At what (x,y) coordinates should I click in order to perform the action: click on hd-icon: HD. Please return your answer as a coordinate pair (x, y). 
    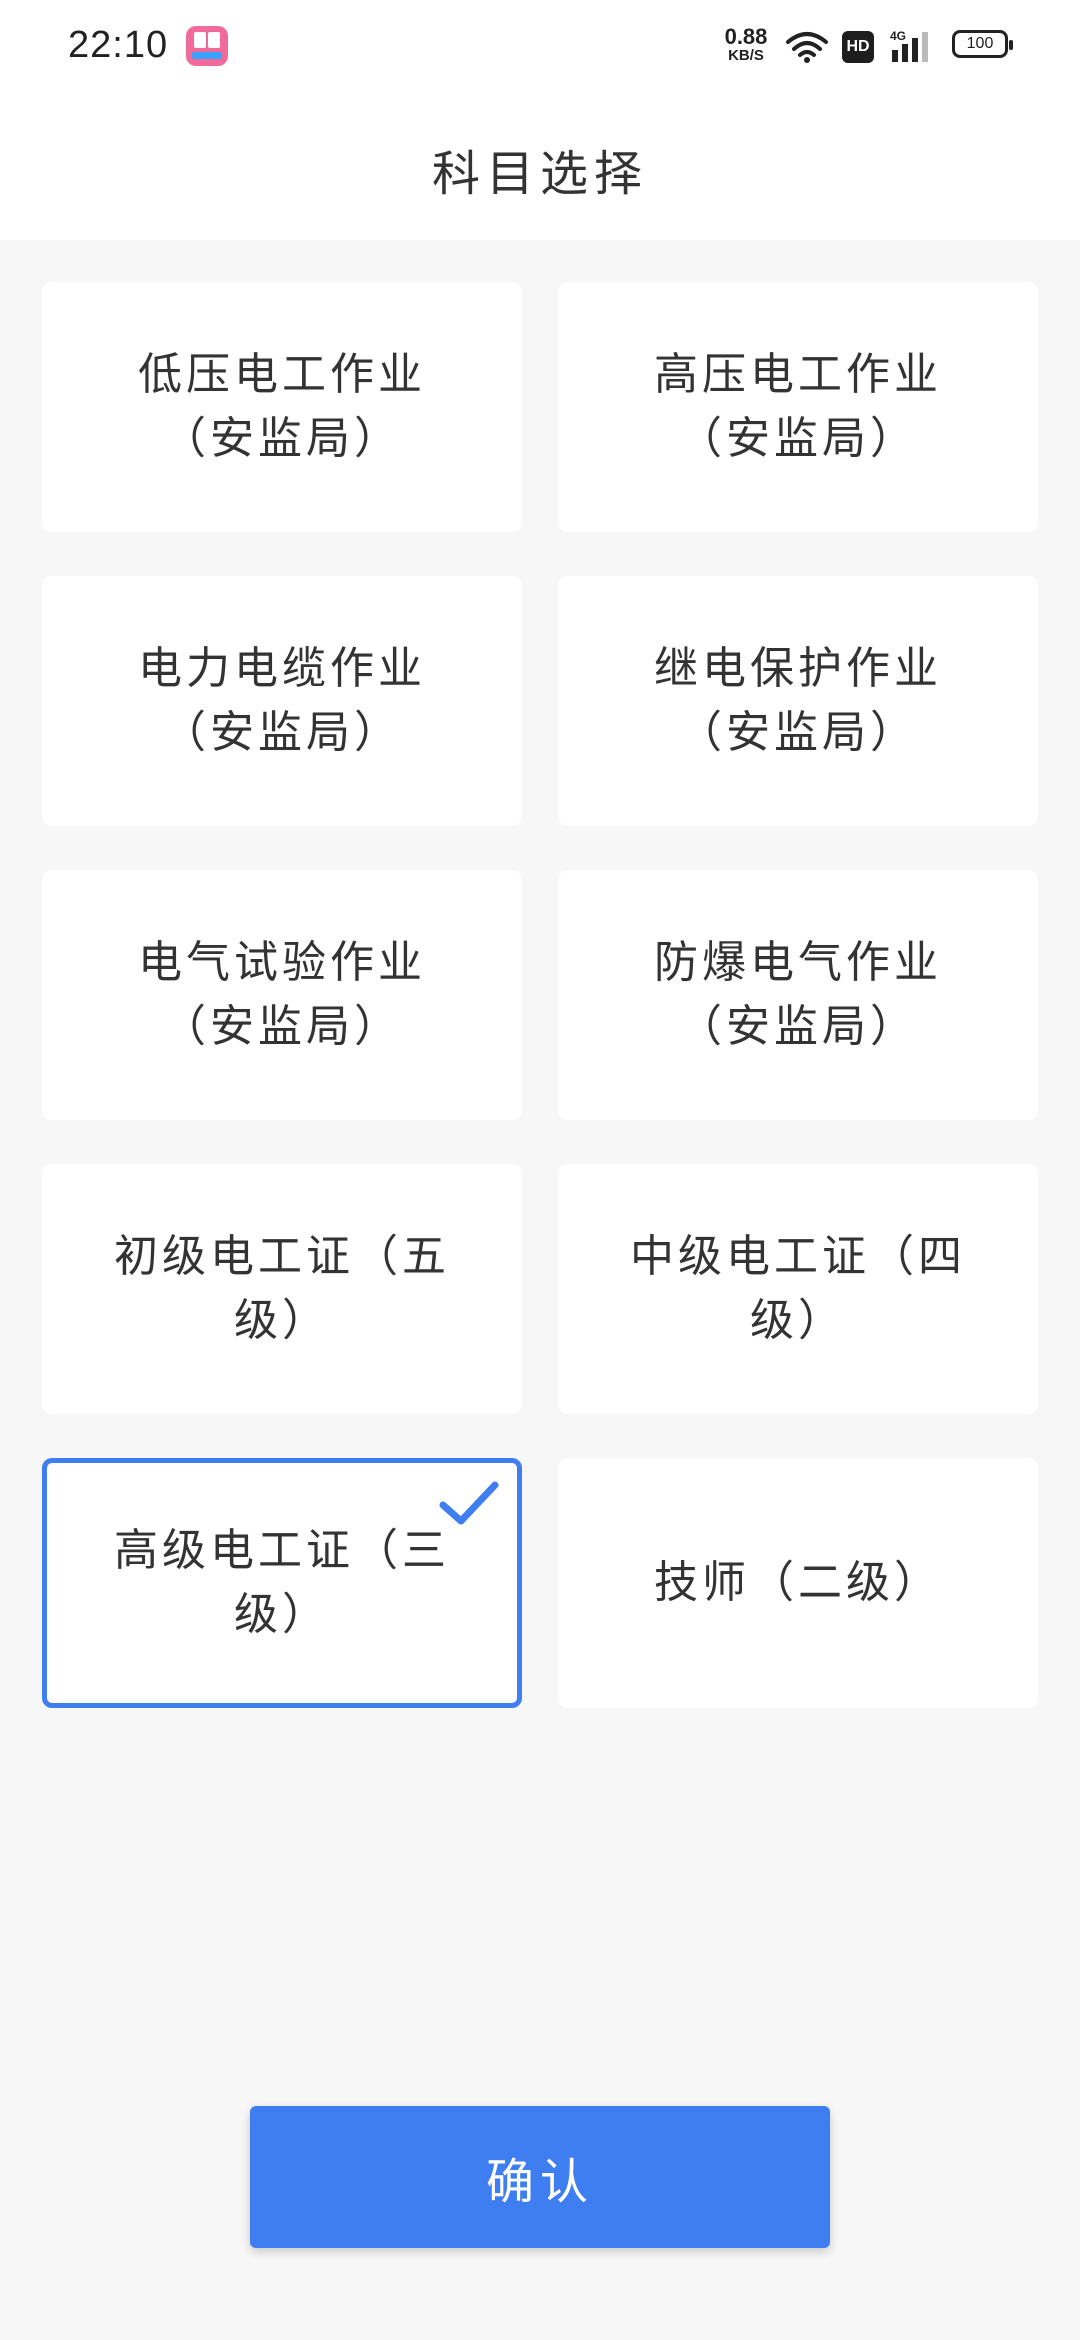
    Looking at the image, I should click on (858, 47).